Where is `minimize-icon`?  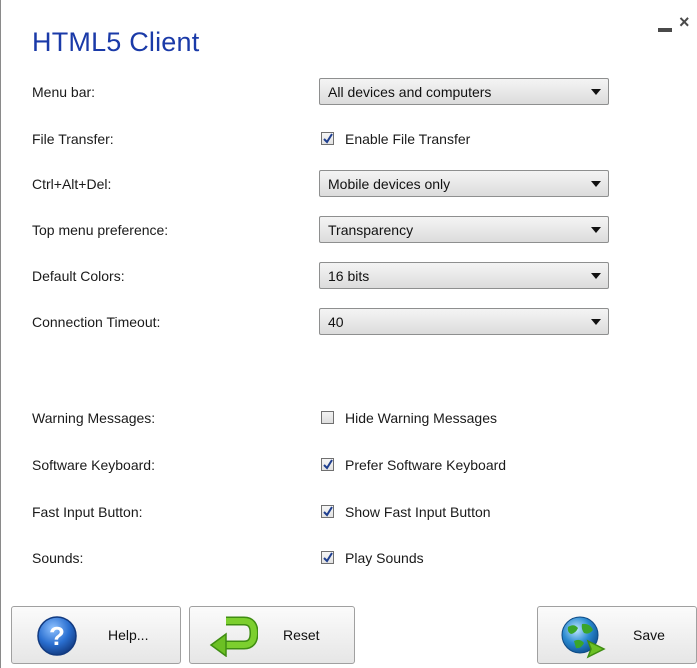 minimize-icon is located at coordinates (665, 30).